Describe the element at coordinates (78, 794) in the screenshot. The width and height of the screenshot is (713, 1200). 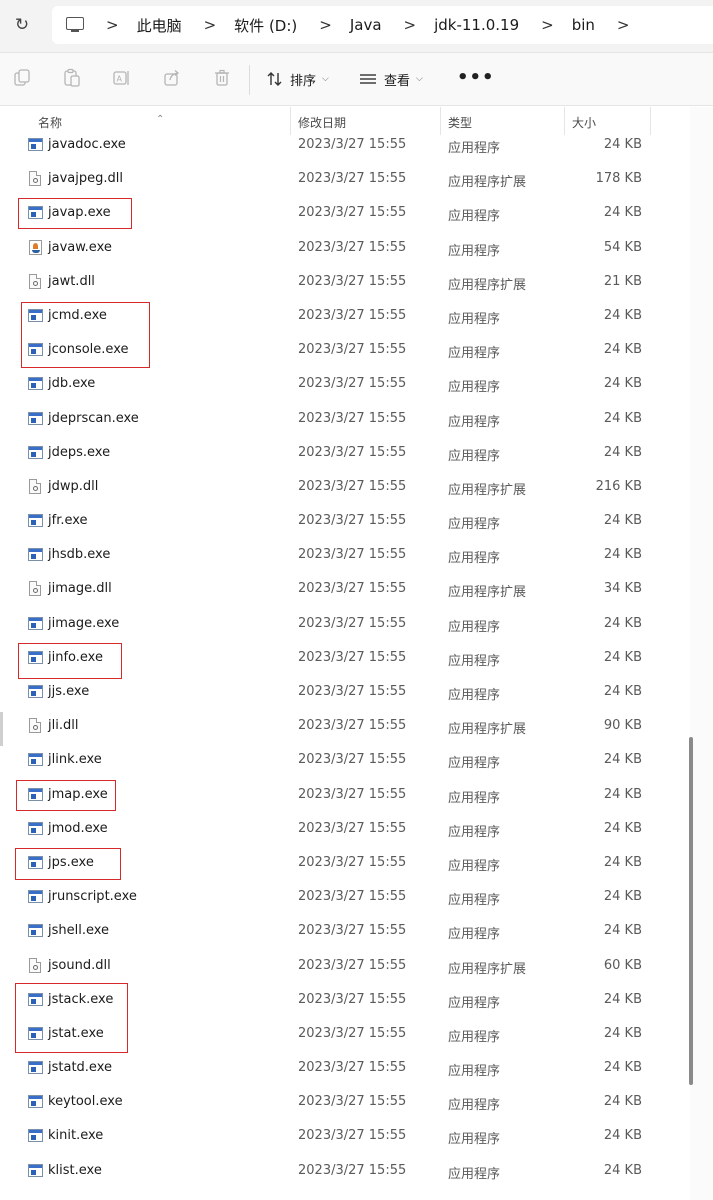
I see `file-name: jmap.exe` at that location.